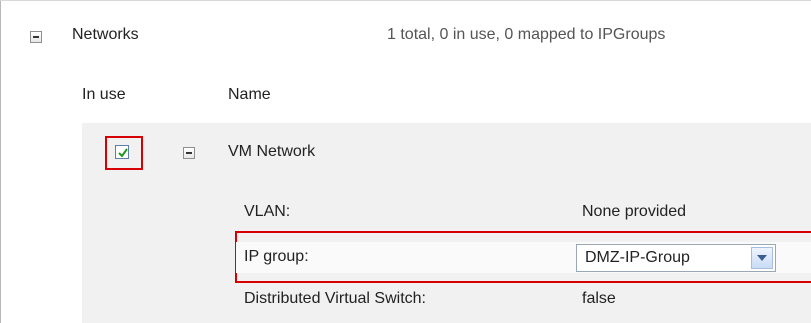 The height and width of the screenshot is (323, 811). Describe the element at coordinates (634, 211) in the screenshot. I see `vlan-value: None provided` at that location.